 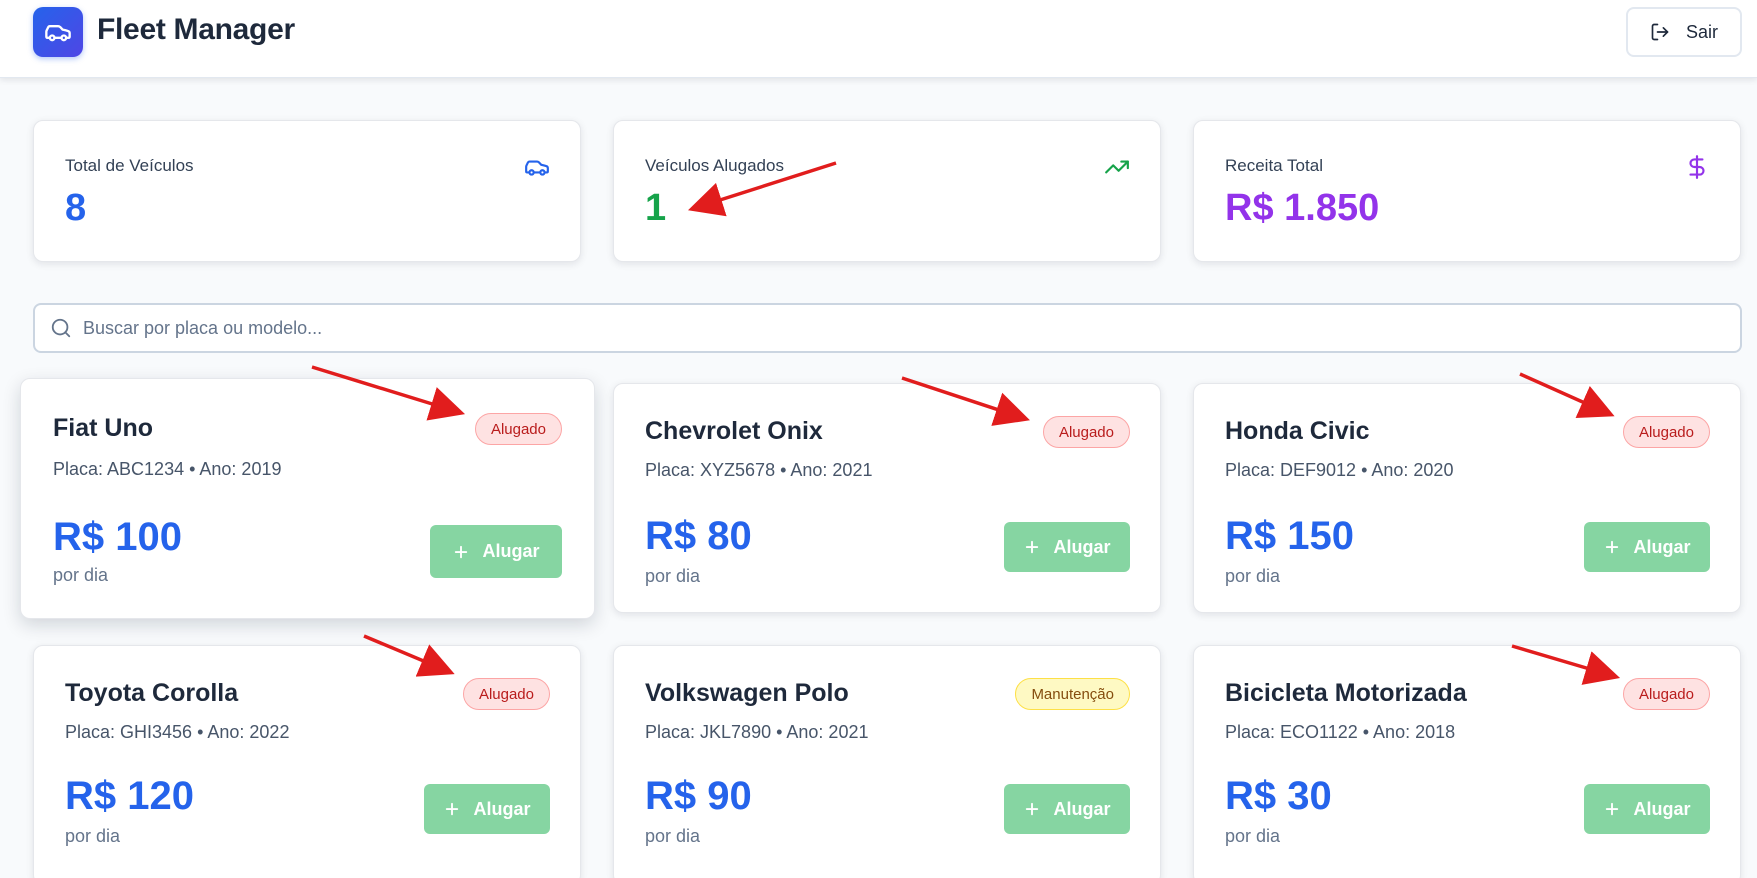 What do you see at coordinates (307, 191) in the screenshot?
I see `stat-card-total-vehicles: Total de Veículos 8` at bounding box center [307, 191].